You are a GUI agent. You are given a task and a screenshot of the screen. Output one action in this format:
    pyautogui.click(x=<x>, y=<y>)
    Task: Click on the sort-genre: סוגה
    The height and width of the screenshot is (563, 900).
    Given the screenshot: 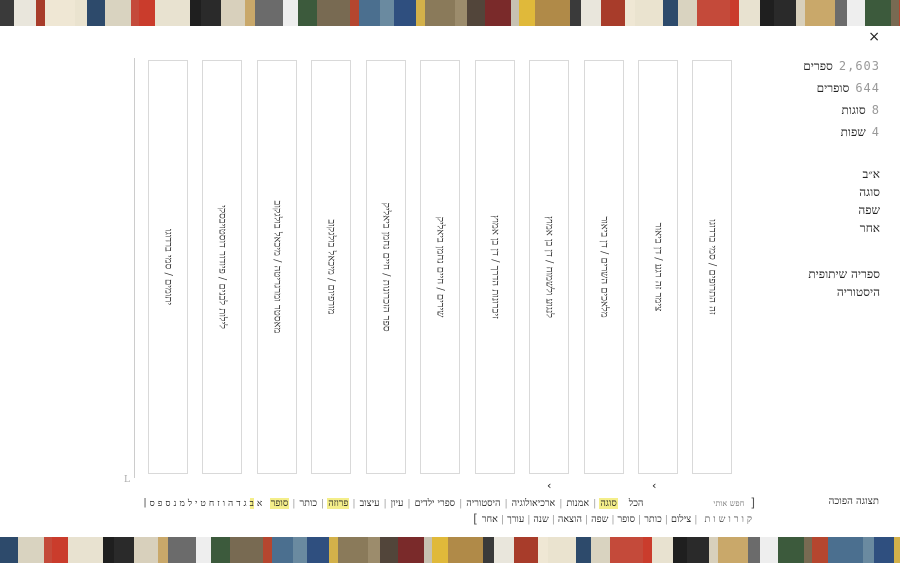 What is the action you would take?
    pyautogui.click(x=869, y=192)
    